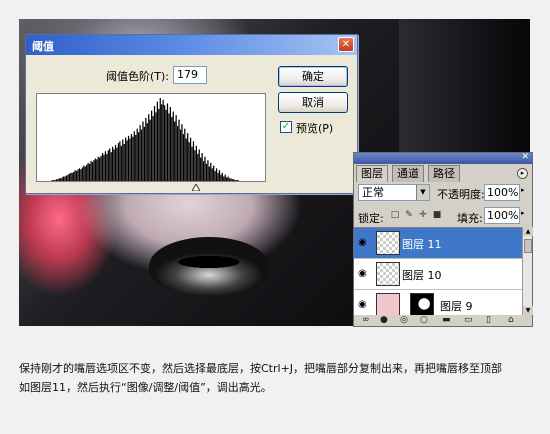  I want to click on opacity-dropdown-icon: ▸, so click(523, 190).